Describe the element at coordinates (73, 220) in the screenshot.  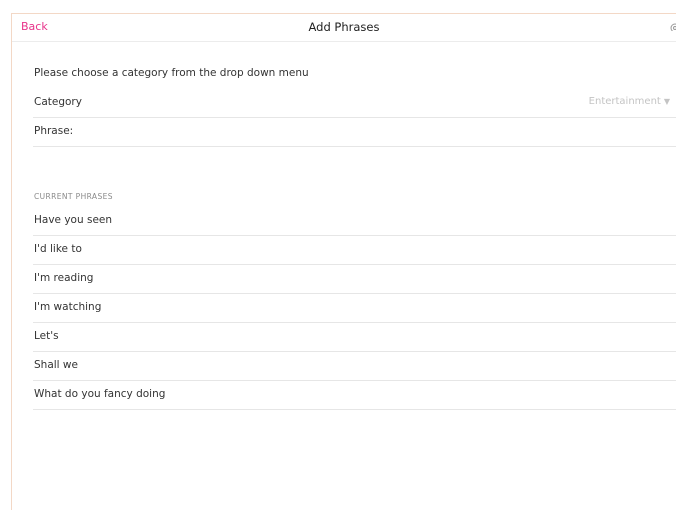
I see `phrase-text: Have you seen` at that location.